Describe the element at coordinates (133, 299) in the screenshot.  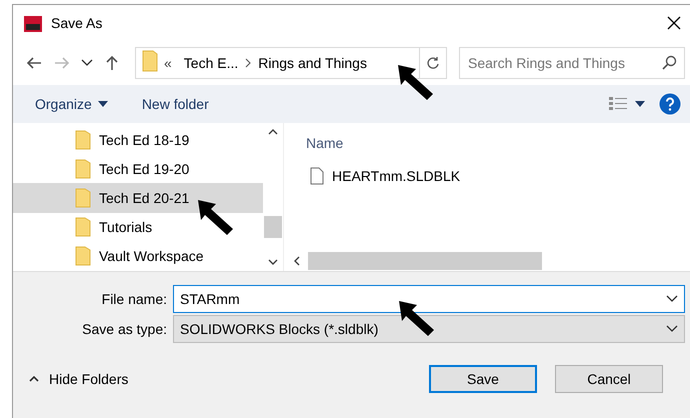
I see `field-label: File name:` at that location.